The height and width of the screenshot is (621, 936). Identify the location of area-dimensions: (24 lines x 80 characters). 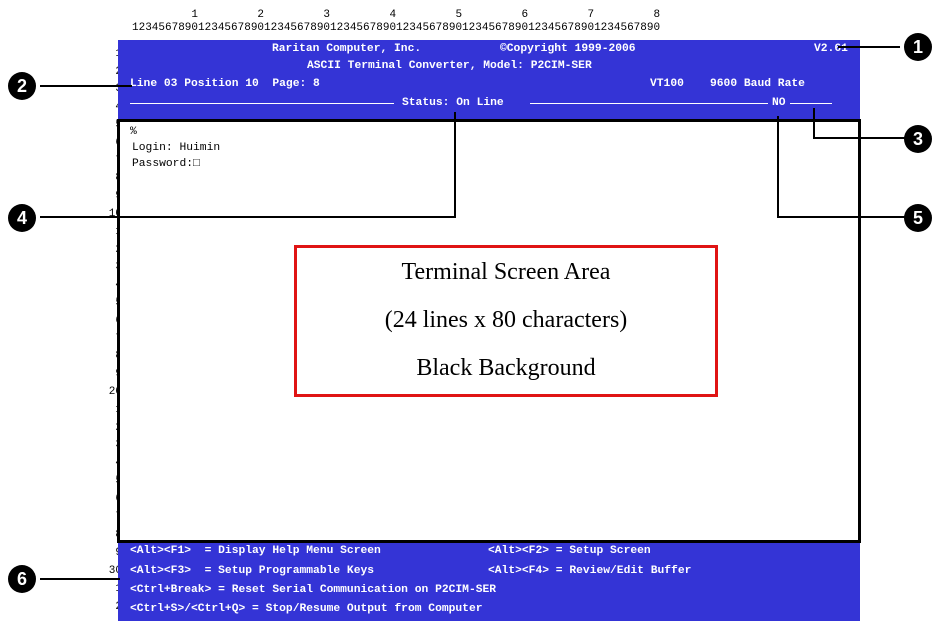
(506, 320).